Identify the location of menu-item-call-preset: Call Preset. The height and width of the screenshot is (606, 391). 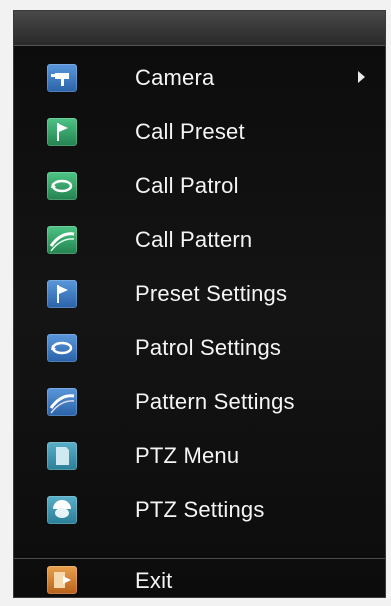
(199, 132).